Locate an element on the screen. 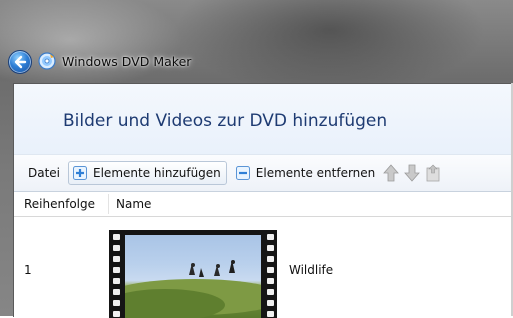 The image size is (513, 318). remove-items-button: Elemente entfernen is located at coordinates (305, 173).